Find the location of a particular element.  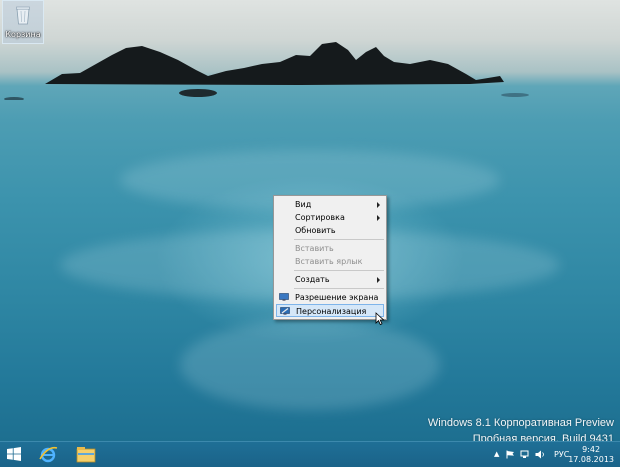

taskbar: ▲ РУС 9:42 17.08.2013 is located at coordinates (310, 454).